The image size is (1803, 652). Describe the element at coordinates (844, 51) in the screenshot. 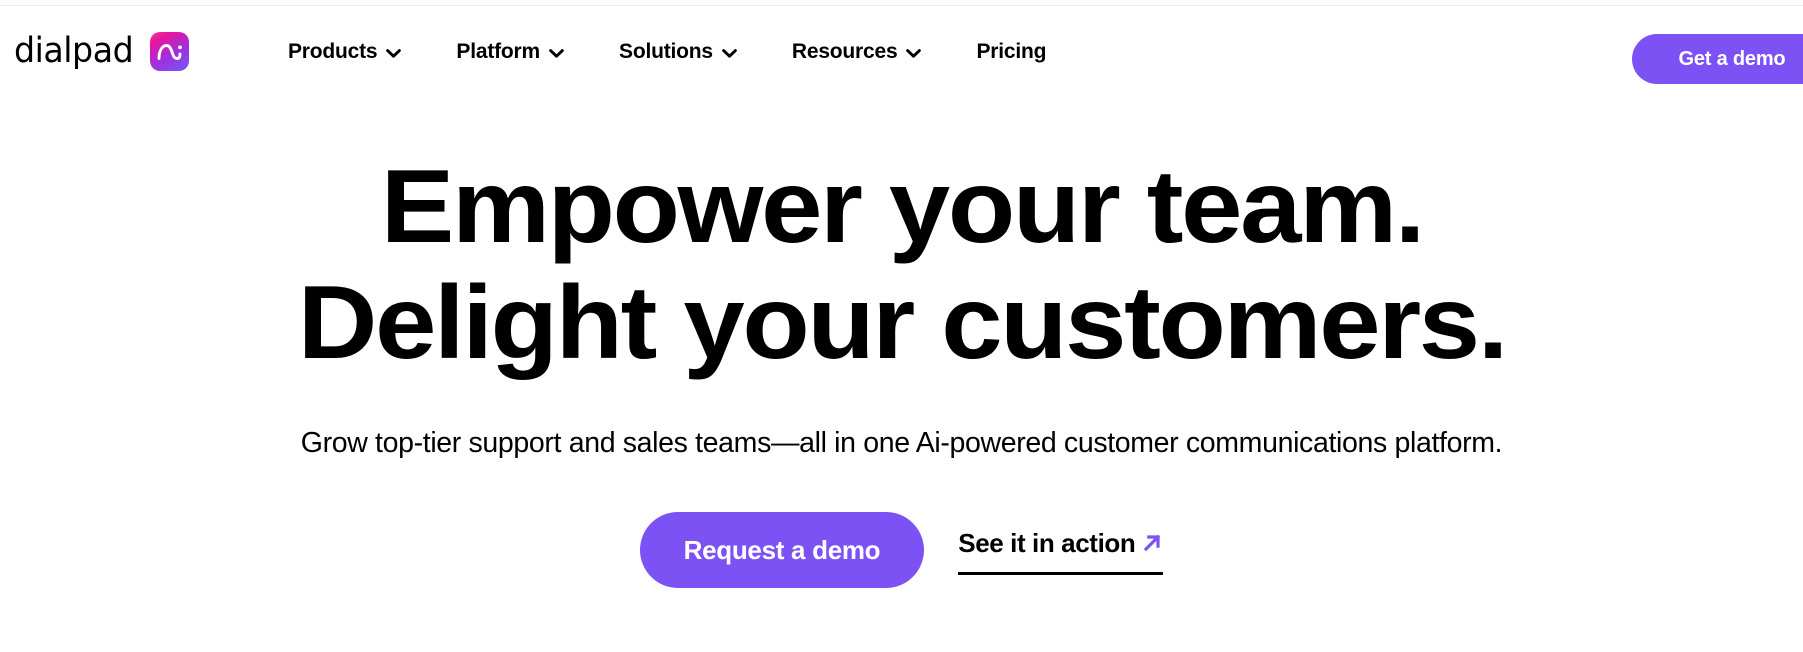

I see `nav-item-label: Resources` at that location.